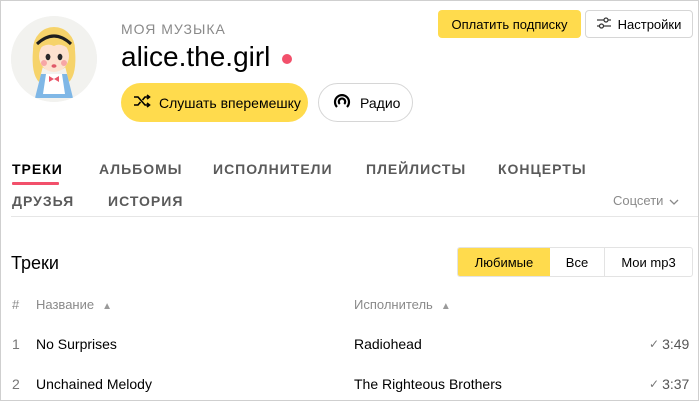 The width and height of the screenshot is (699, 401). I want to click on tab-tracks: ТРЕКИ, so click(37, 169).